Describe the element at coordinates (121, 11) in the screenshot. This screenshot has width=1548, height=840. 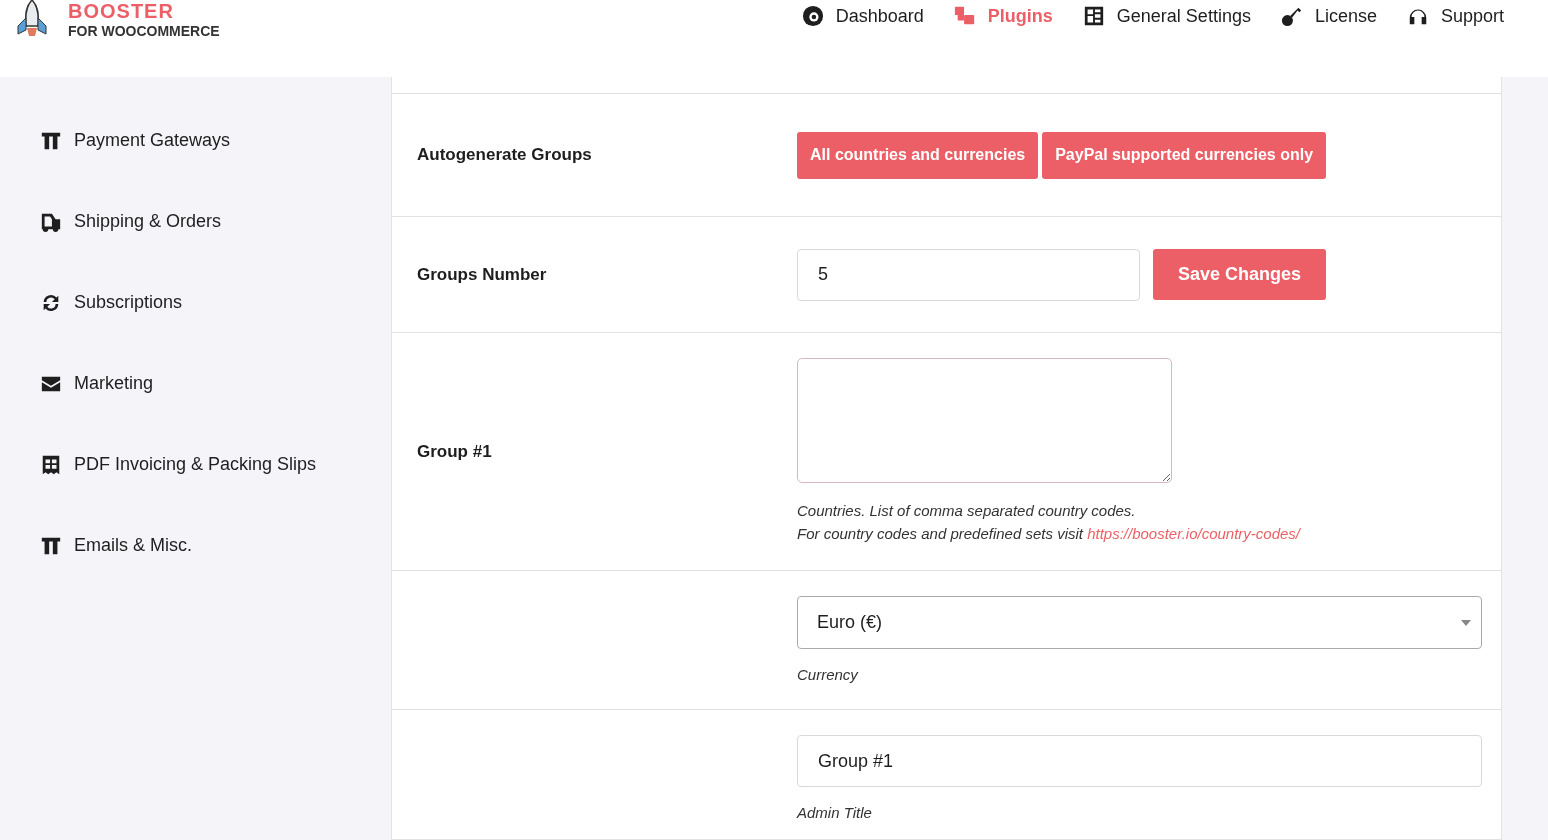
I see `logo-title: BOOSTER` at that location.